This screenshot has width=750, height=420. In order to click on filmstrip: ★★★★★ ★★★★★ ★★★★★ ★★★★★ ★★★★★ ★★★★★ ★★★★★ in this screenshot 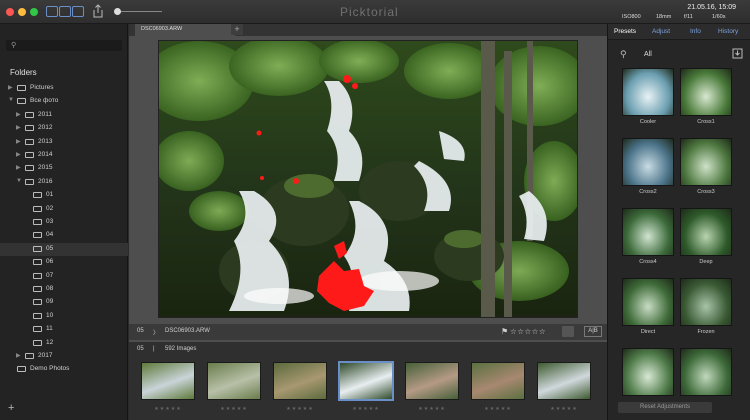, I will do `click(368, 388)`.